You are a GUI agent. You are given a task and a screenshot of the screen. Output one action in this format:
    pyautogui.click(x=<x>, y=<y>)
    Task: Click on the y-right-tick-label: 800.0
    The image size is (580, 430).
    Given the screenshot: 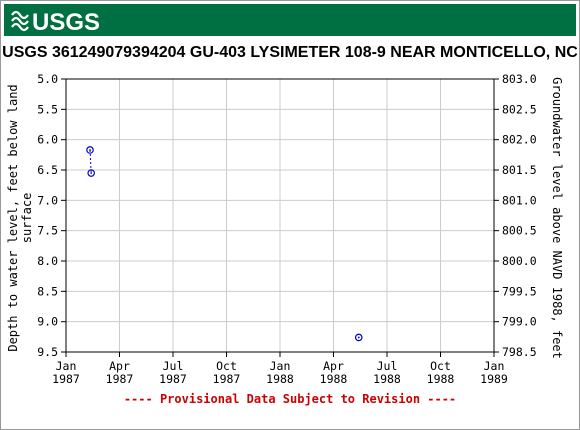 What is the action you would take?
    pyautogui.click(x=519, y=261)
    